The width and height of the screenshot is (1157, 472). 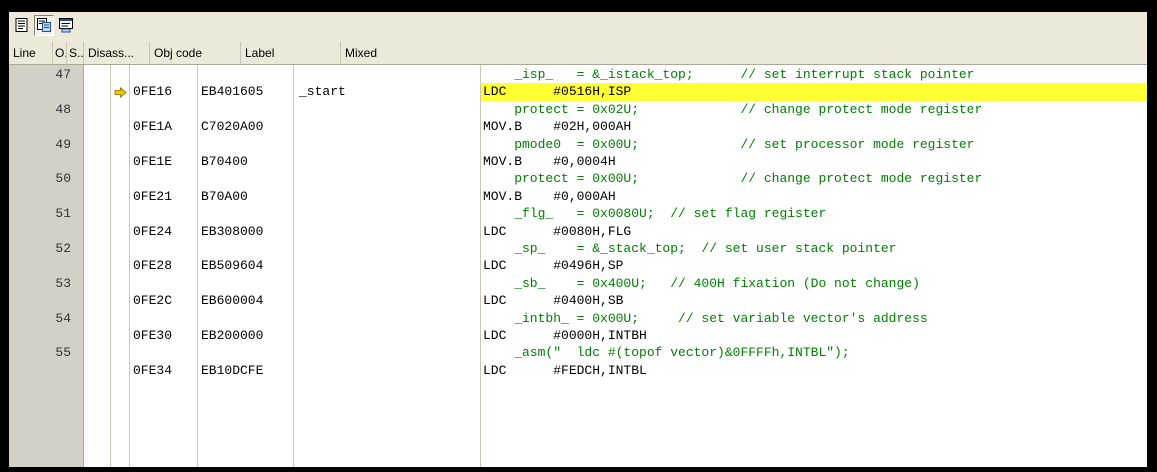 What do you see at coordinates (63, 109) in the screenshot?
I see `line-number: 48` at bounding box center [63, 109].